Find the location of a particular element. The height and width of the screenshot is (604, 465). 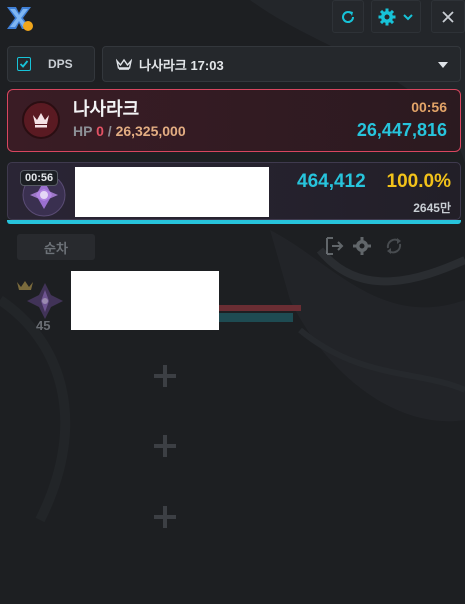

boss-total-damage: 26,447,816 is located at coordinates (401, 130).